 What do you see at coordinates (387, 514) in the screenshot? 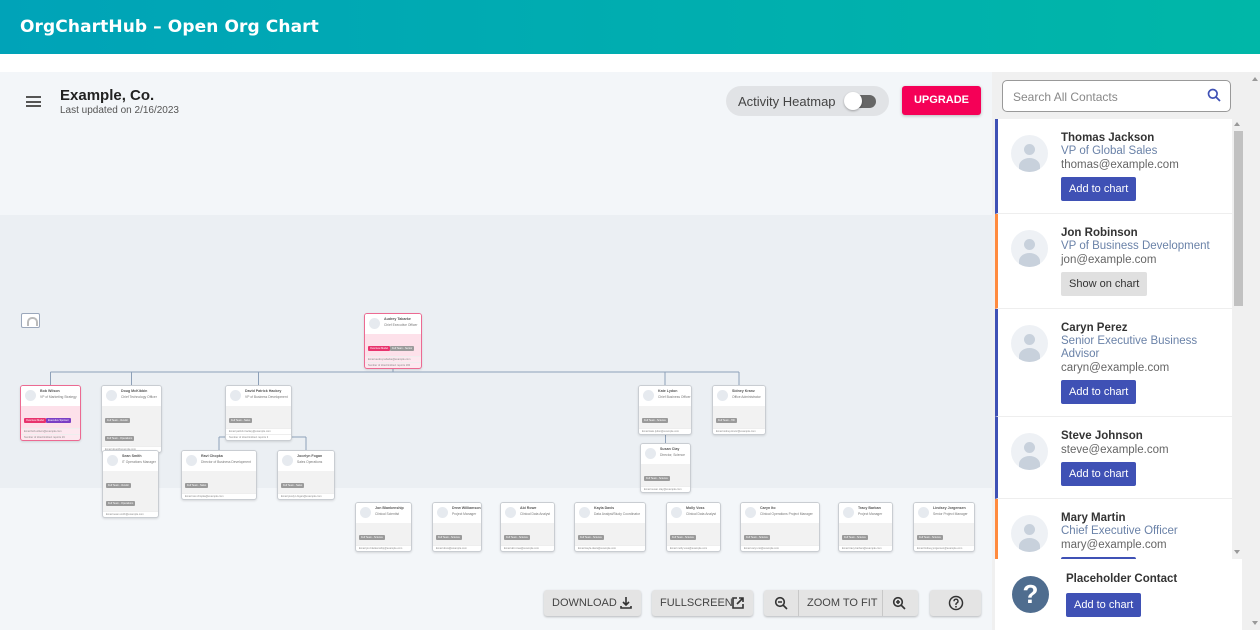
I see `org-node-title: Clinical Scientist` at bounding box center [387, 514].